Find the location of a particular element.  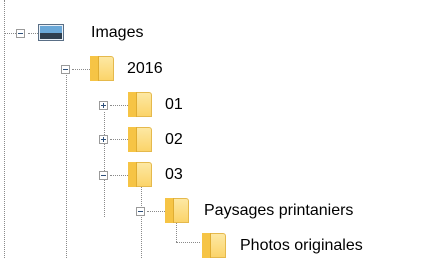

tree-node-label: 01 is located at coordinates (174, 104).